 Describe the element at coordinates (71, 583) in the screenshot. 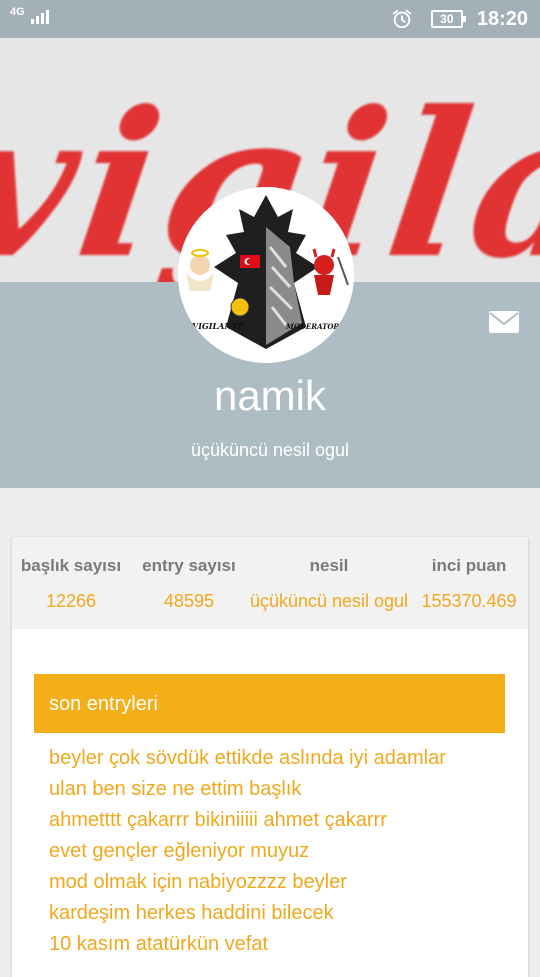

I see `stat-topic-count: başlık sayısı 12266` at that location.